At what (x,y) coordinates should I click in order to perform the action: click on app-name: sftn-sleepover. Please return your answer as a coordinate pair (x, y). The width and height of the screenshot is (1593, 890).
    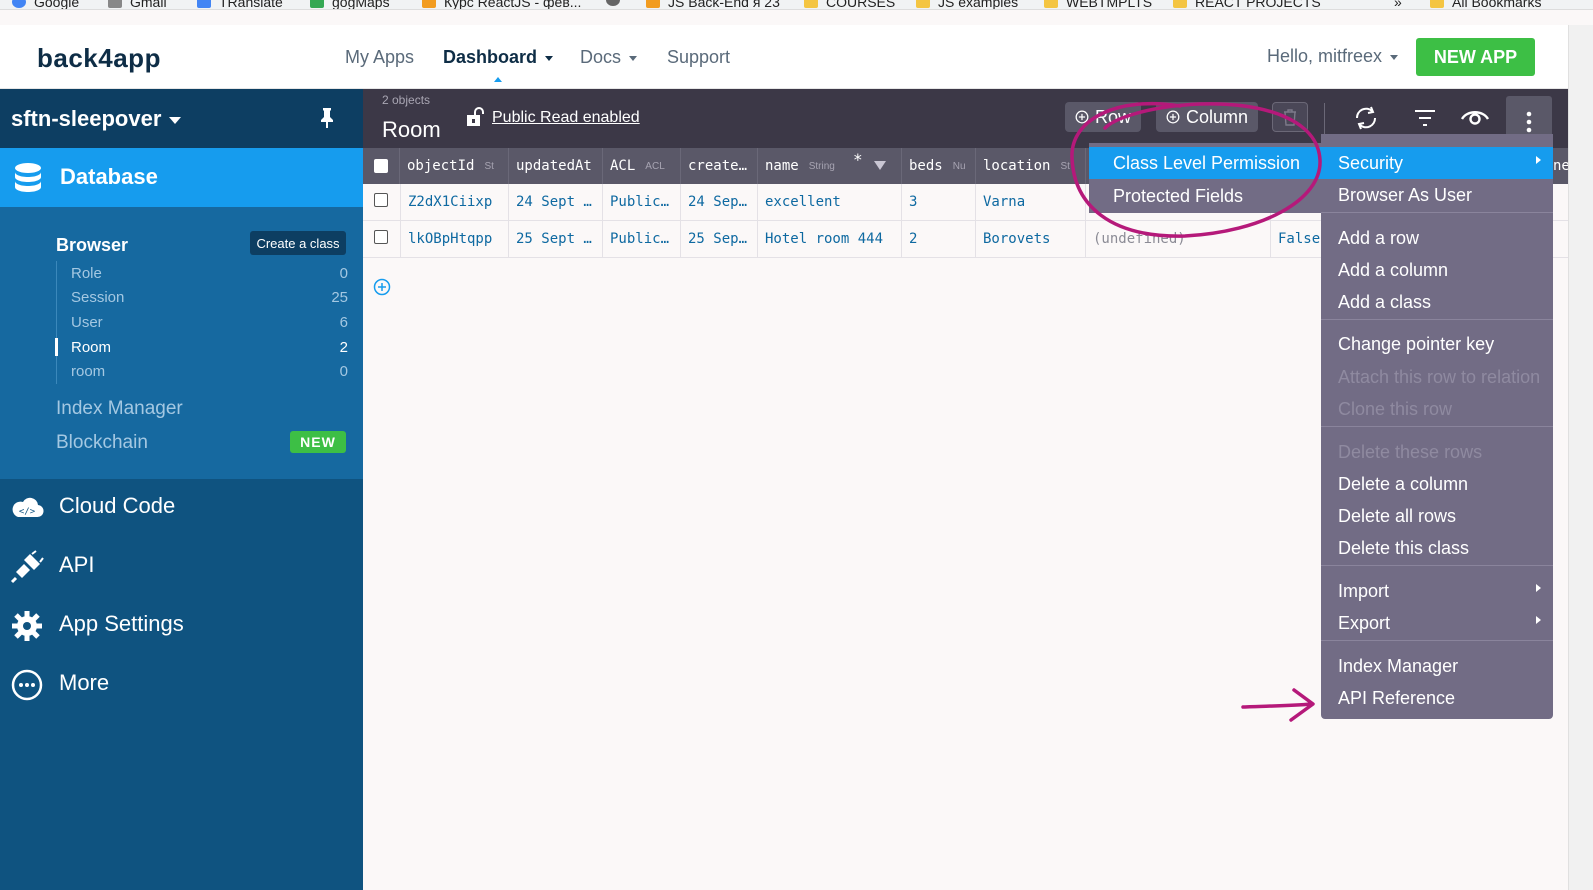
    Looking at the image, I should click on (96, 119).